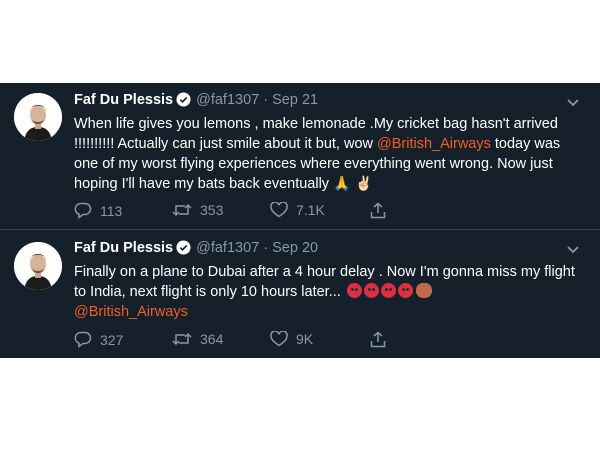 The height and width of the screenshot is (450, 600). Describe the element at coordinates (353, 184) in the screenshot. I see `emoji-group: 🙏 ✌🏻` at that location.